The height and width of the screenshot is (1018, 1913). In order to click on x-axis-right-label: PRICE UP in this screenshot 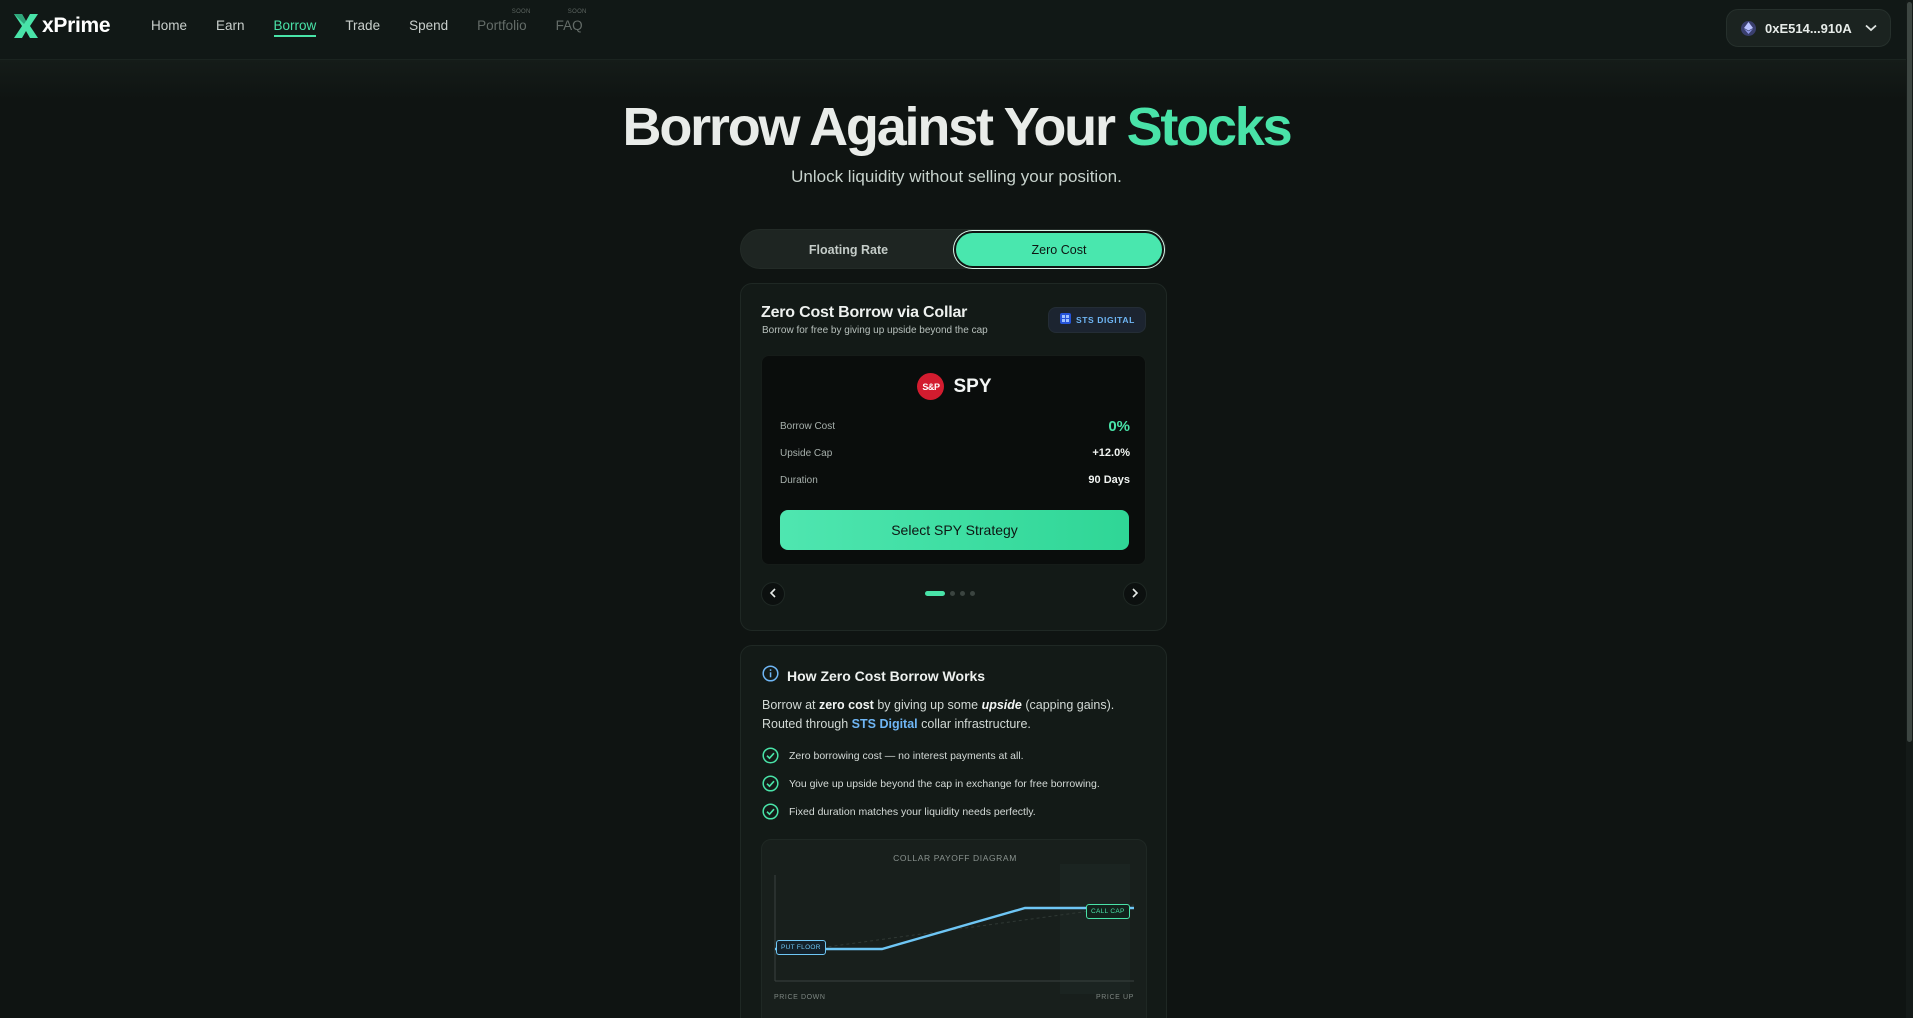, I will do `click(1115, 997)`.